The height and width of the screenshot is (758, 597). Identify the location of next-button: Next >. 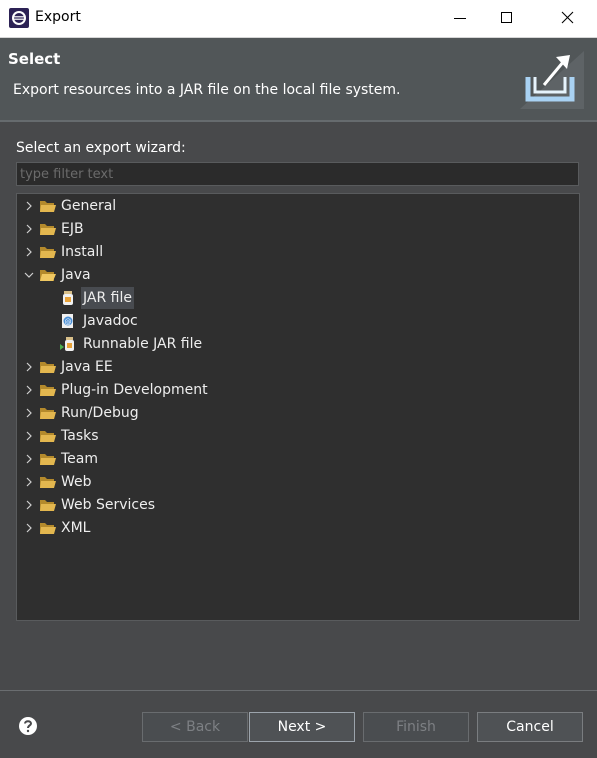
(302, 727).